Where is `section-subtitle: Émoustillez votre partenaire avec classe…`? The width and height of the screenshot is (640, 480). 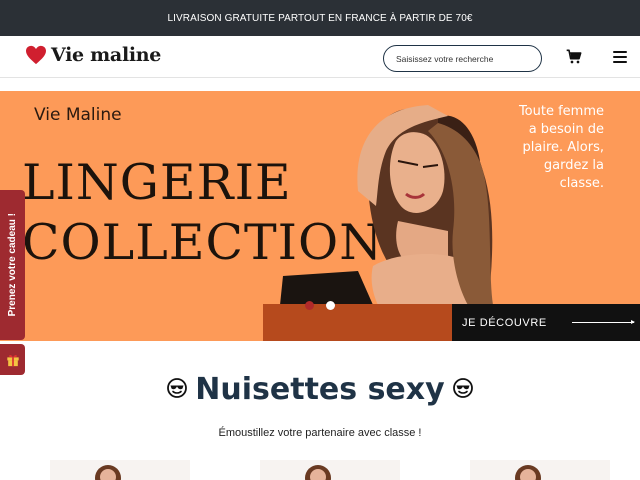 section-subtitle: Émoustillez votre partenaire avec classe… is located at coordinates (320, 433).